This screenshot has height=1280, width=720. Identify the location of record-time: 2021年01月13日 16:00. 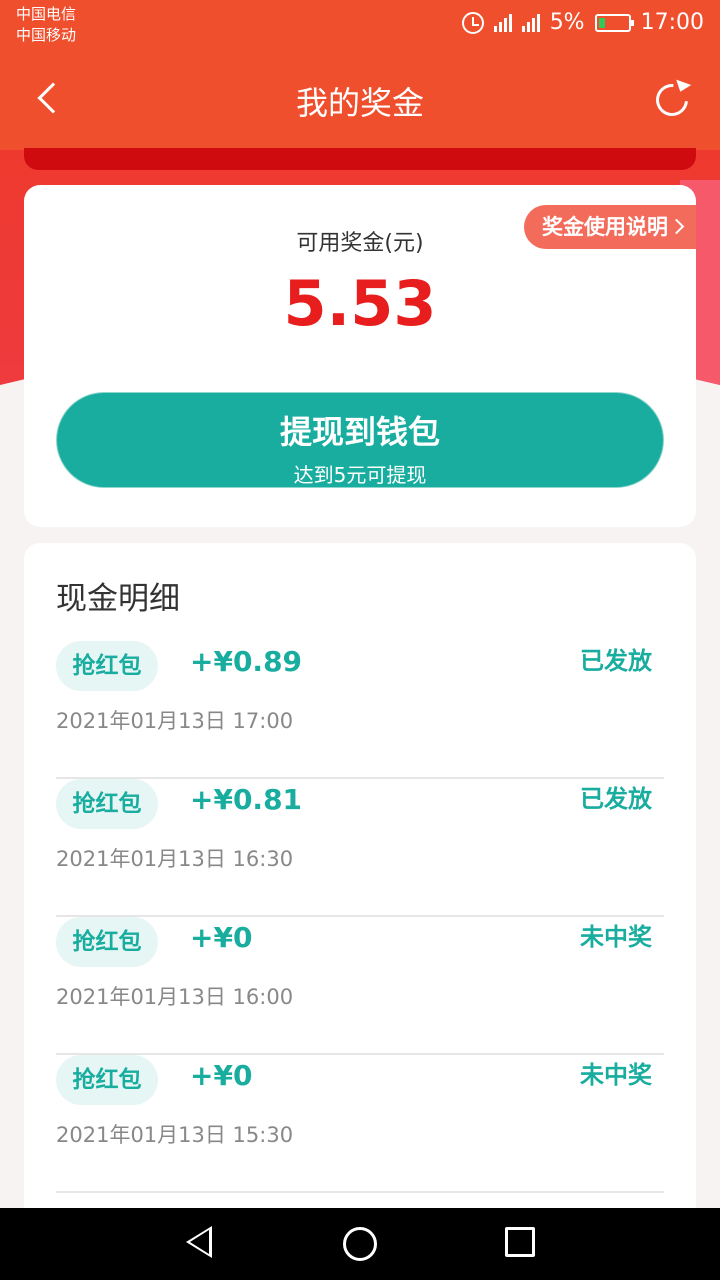
(175, 997).